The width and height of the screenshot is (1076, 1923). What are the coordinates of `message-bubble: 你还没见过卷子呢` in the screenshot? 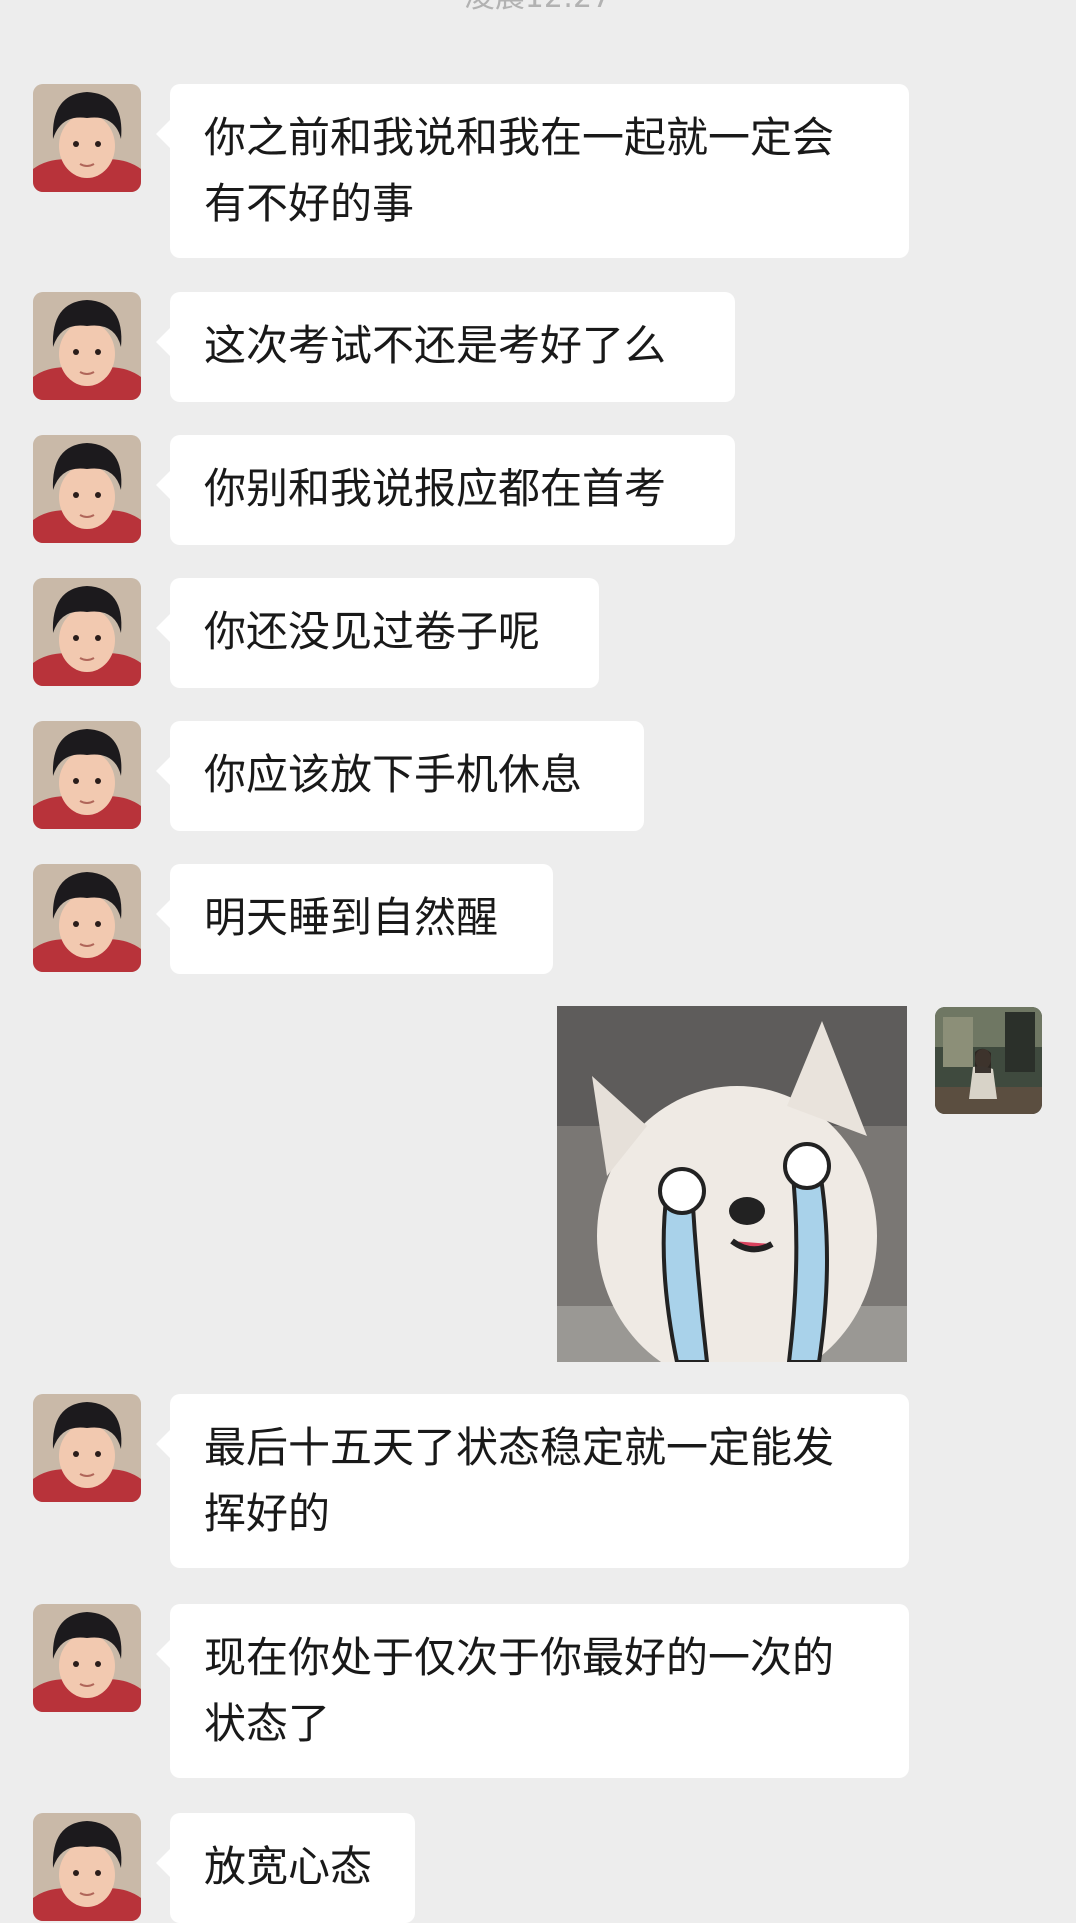 It's located at (377, 633).